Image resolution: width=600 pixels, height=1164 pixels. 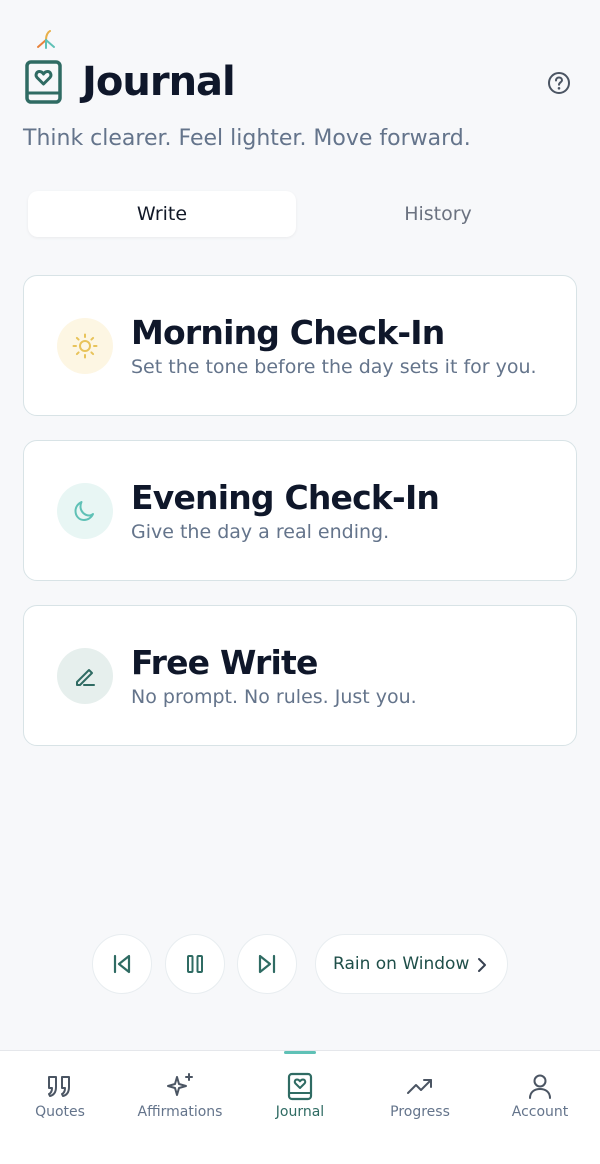 I want to click on journal-book-icon, so click(x=43, y=82).